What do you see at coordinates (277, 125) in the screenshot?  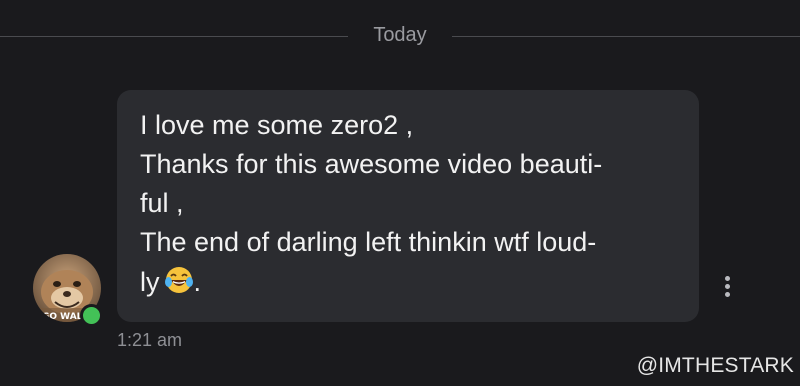 I see `message-line: I love me some zero2 ,` at bounding box center [277, 125].